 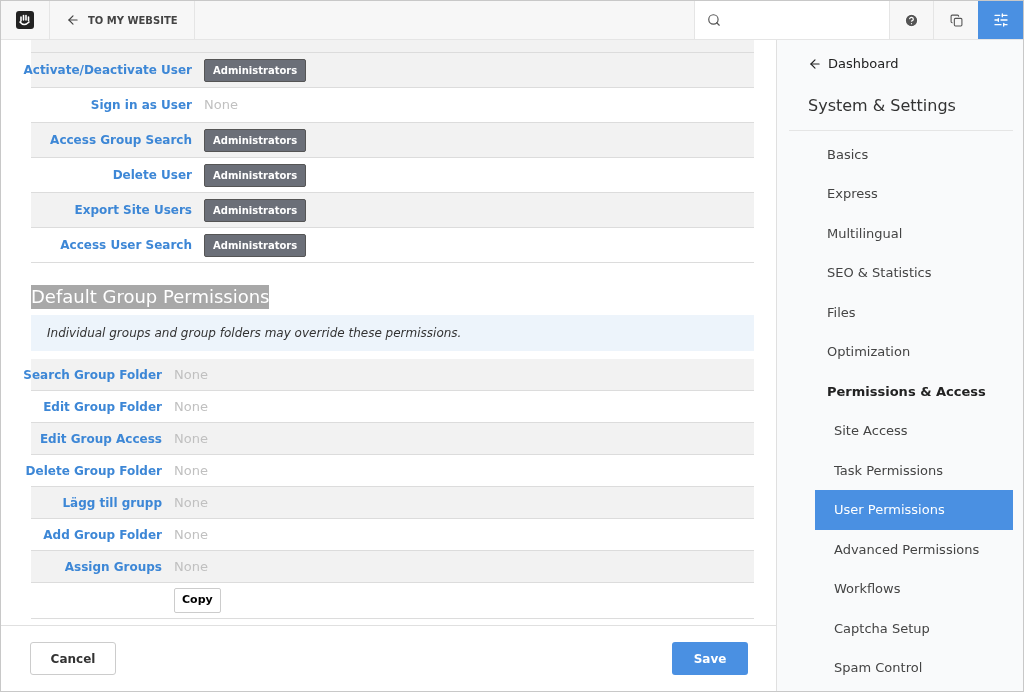 I want to click on permission-link: Add Group Folder, so click(x=102, y=534).